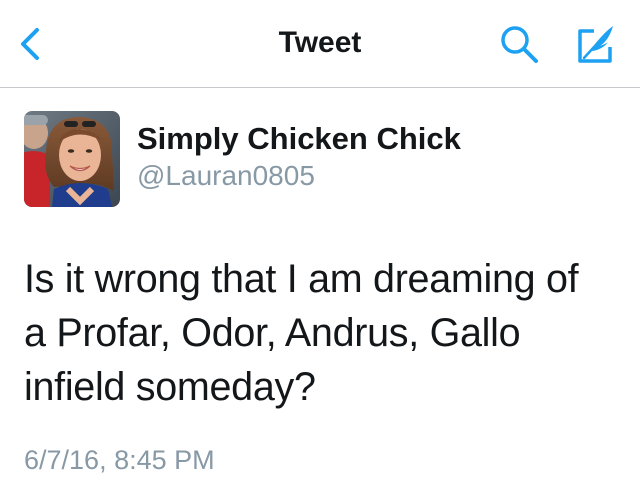  I want to click on tweet-text-line: infield someday?, so click(170, 387).